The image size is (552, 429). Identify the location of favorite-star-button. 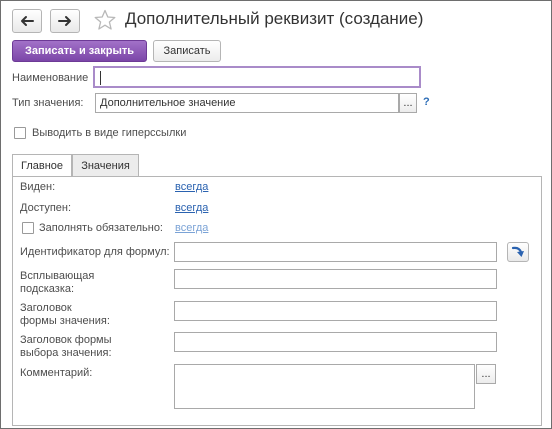
(105, 20).